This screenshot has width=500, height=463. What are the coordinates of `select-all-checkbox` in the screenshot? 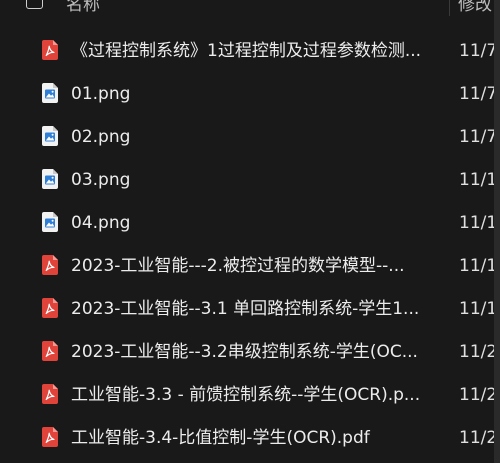 It's located at (34, 4).